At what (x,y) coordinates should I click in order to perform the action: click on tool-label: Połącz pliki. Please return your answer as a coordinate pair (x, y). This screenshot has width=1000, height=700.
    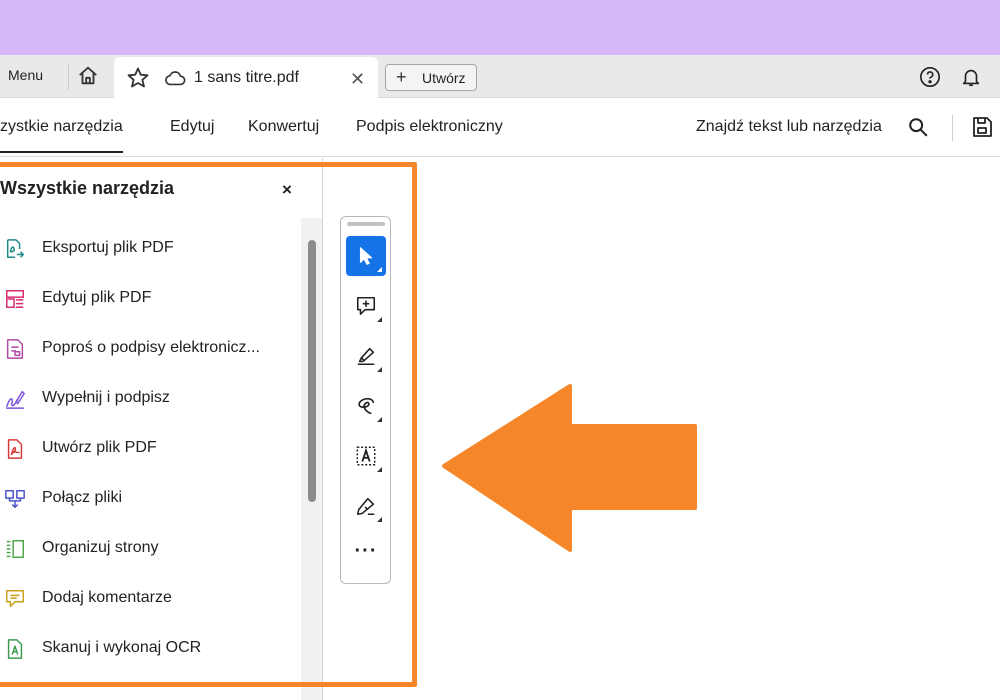
    Looking at the image, I should click on (82, 497).